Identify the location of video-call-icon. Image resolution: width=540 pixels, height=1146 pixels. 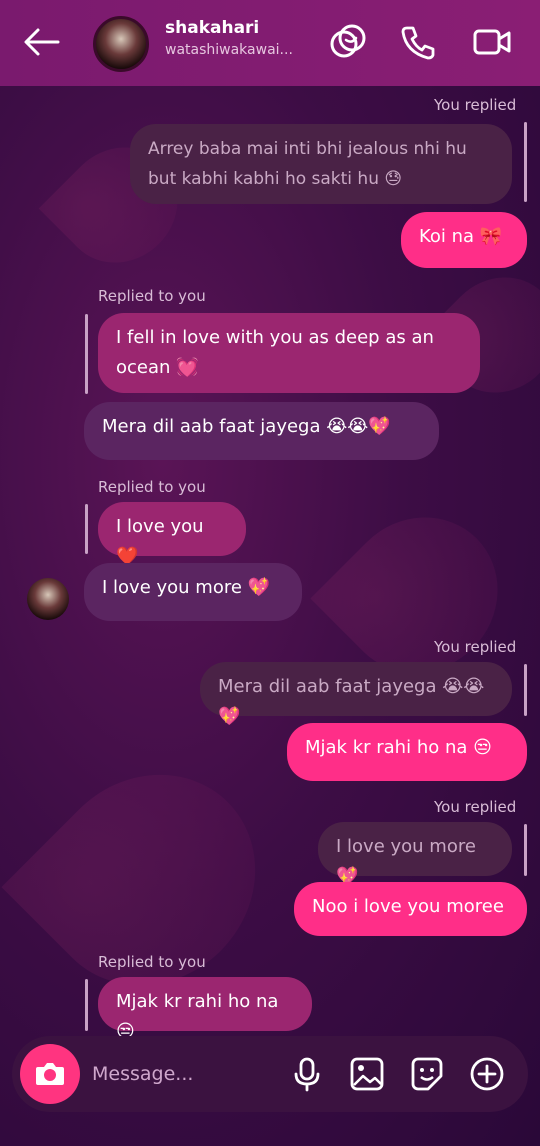
(492, 42).